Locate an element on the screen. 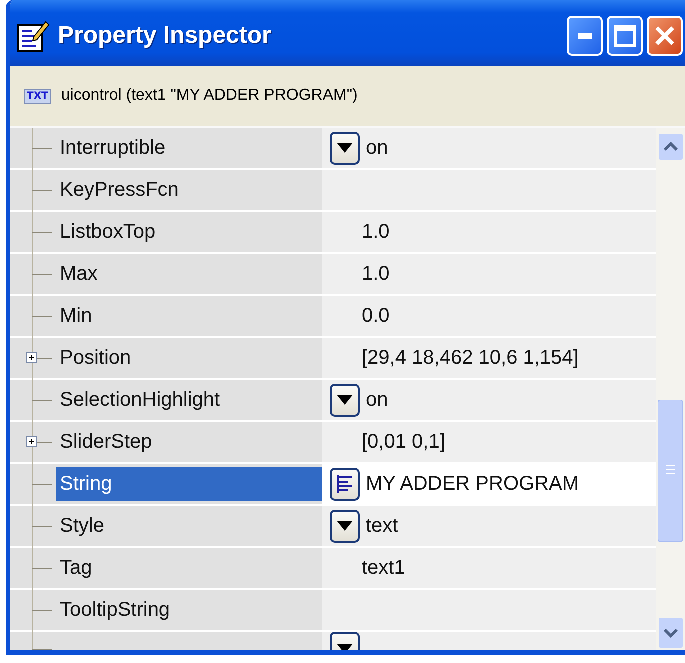 The image size is (685, 663). property-name: SelectionHighlight is located at coordinates (141, 400).